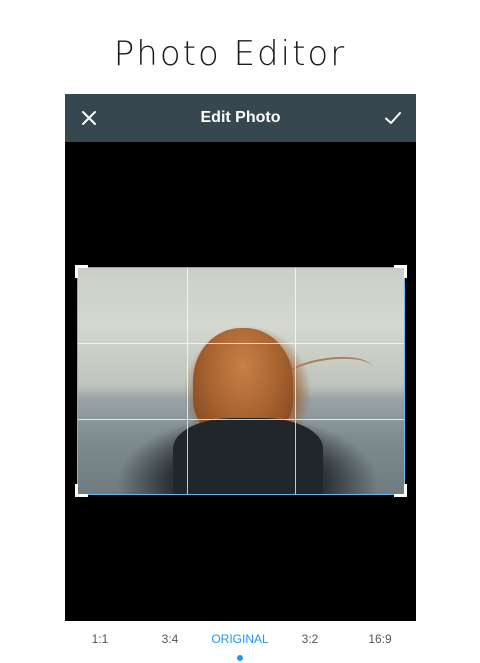 The image size is (480, 663). I want to click on aspect-ratio-bar: 1:1 3:4 ORIGINAL 3:2 16:9, so click(240, 643).